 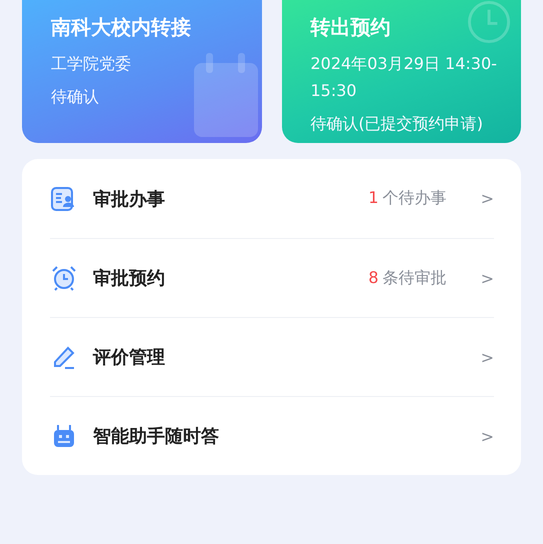 I want to click on pending-label: 条待审批, so click(x=414, y=278).